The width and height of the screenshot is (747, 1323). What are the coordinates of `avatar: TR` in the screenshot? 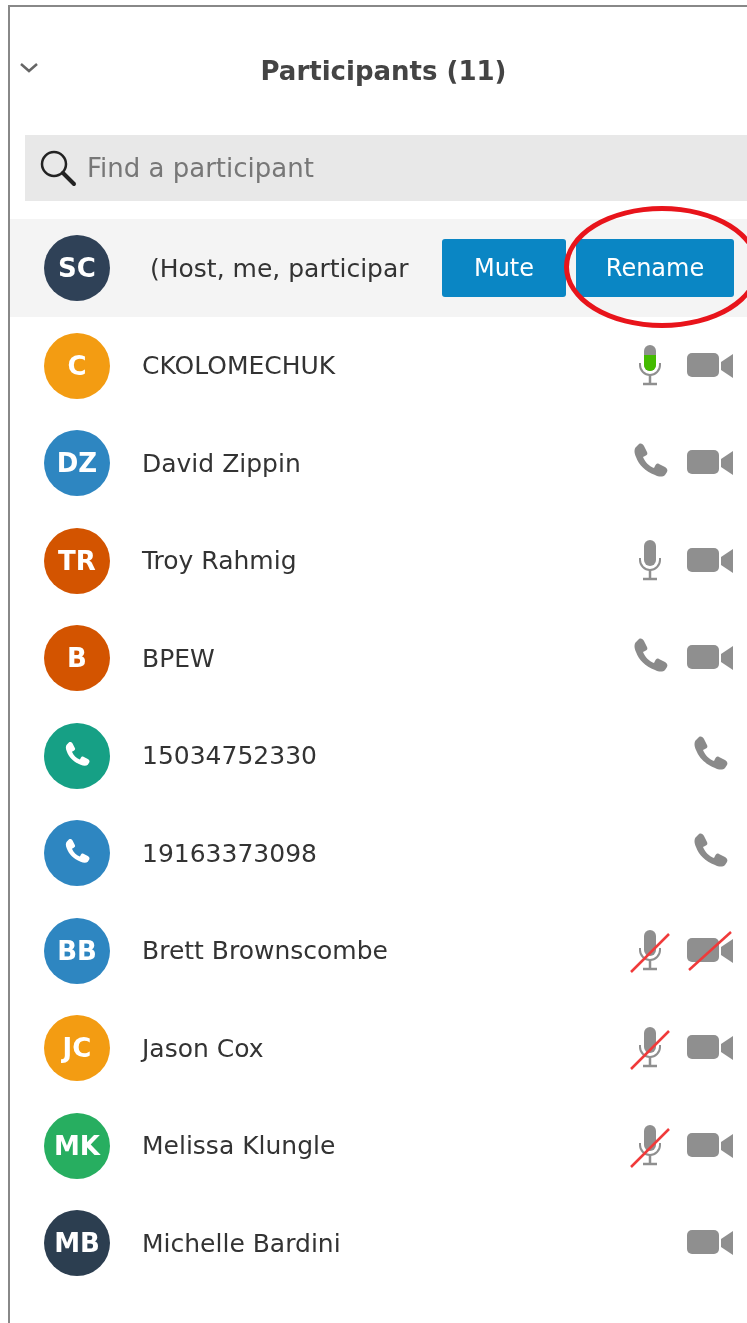 It's located at (77, 560).